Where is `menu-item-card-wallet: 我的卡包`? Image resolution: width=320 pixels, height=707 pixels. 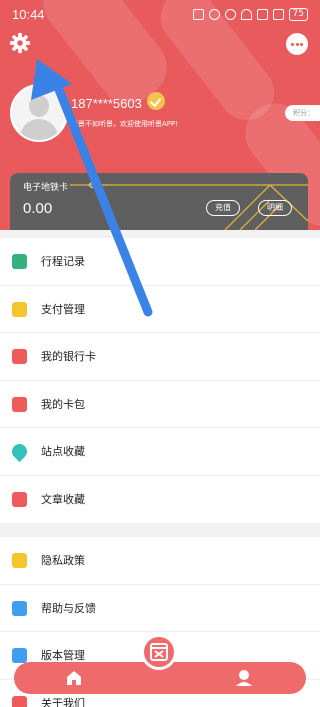 menu-item-card-wallet: 我的卡包 is located at coordinates (160, 404).